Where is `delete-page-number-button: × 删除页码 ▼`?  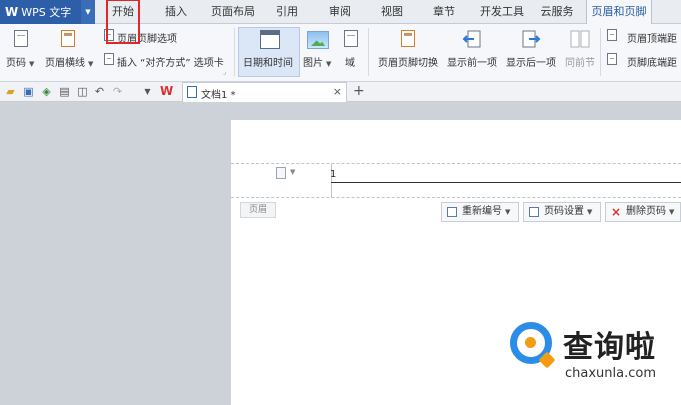
delete-page-number-button: × 删除页码 ▼ is located at coordinates (643, 212).